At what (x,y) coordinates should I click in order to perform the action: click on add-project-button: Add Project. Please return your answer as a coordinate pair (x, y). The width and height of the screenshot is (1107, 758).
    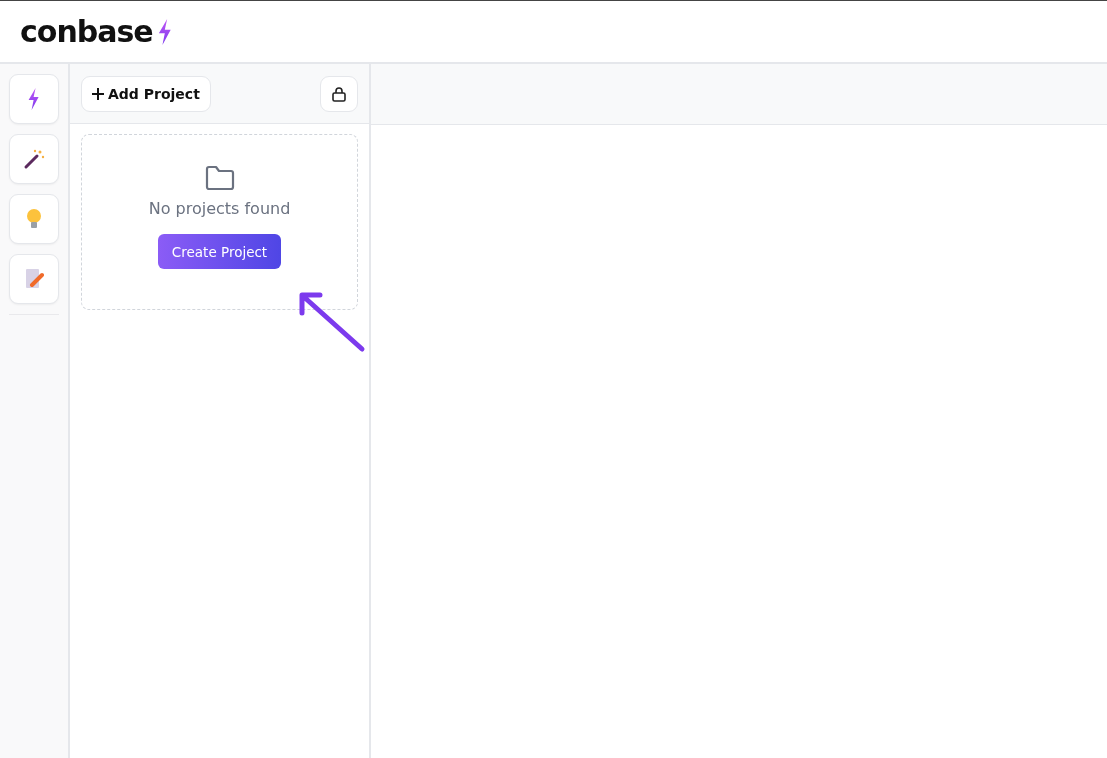
    Looking at the image, I should click on (146, 93).